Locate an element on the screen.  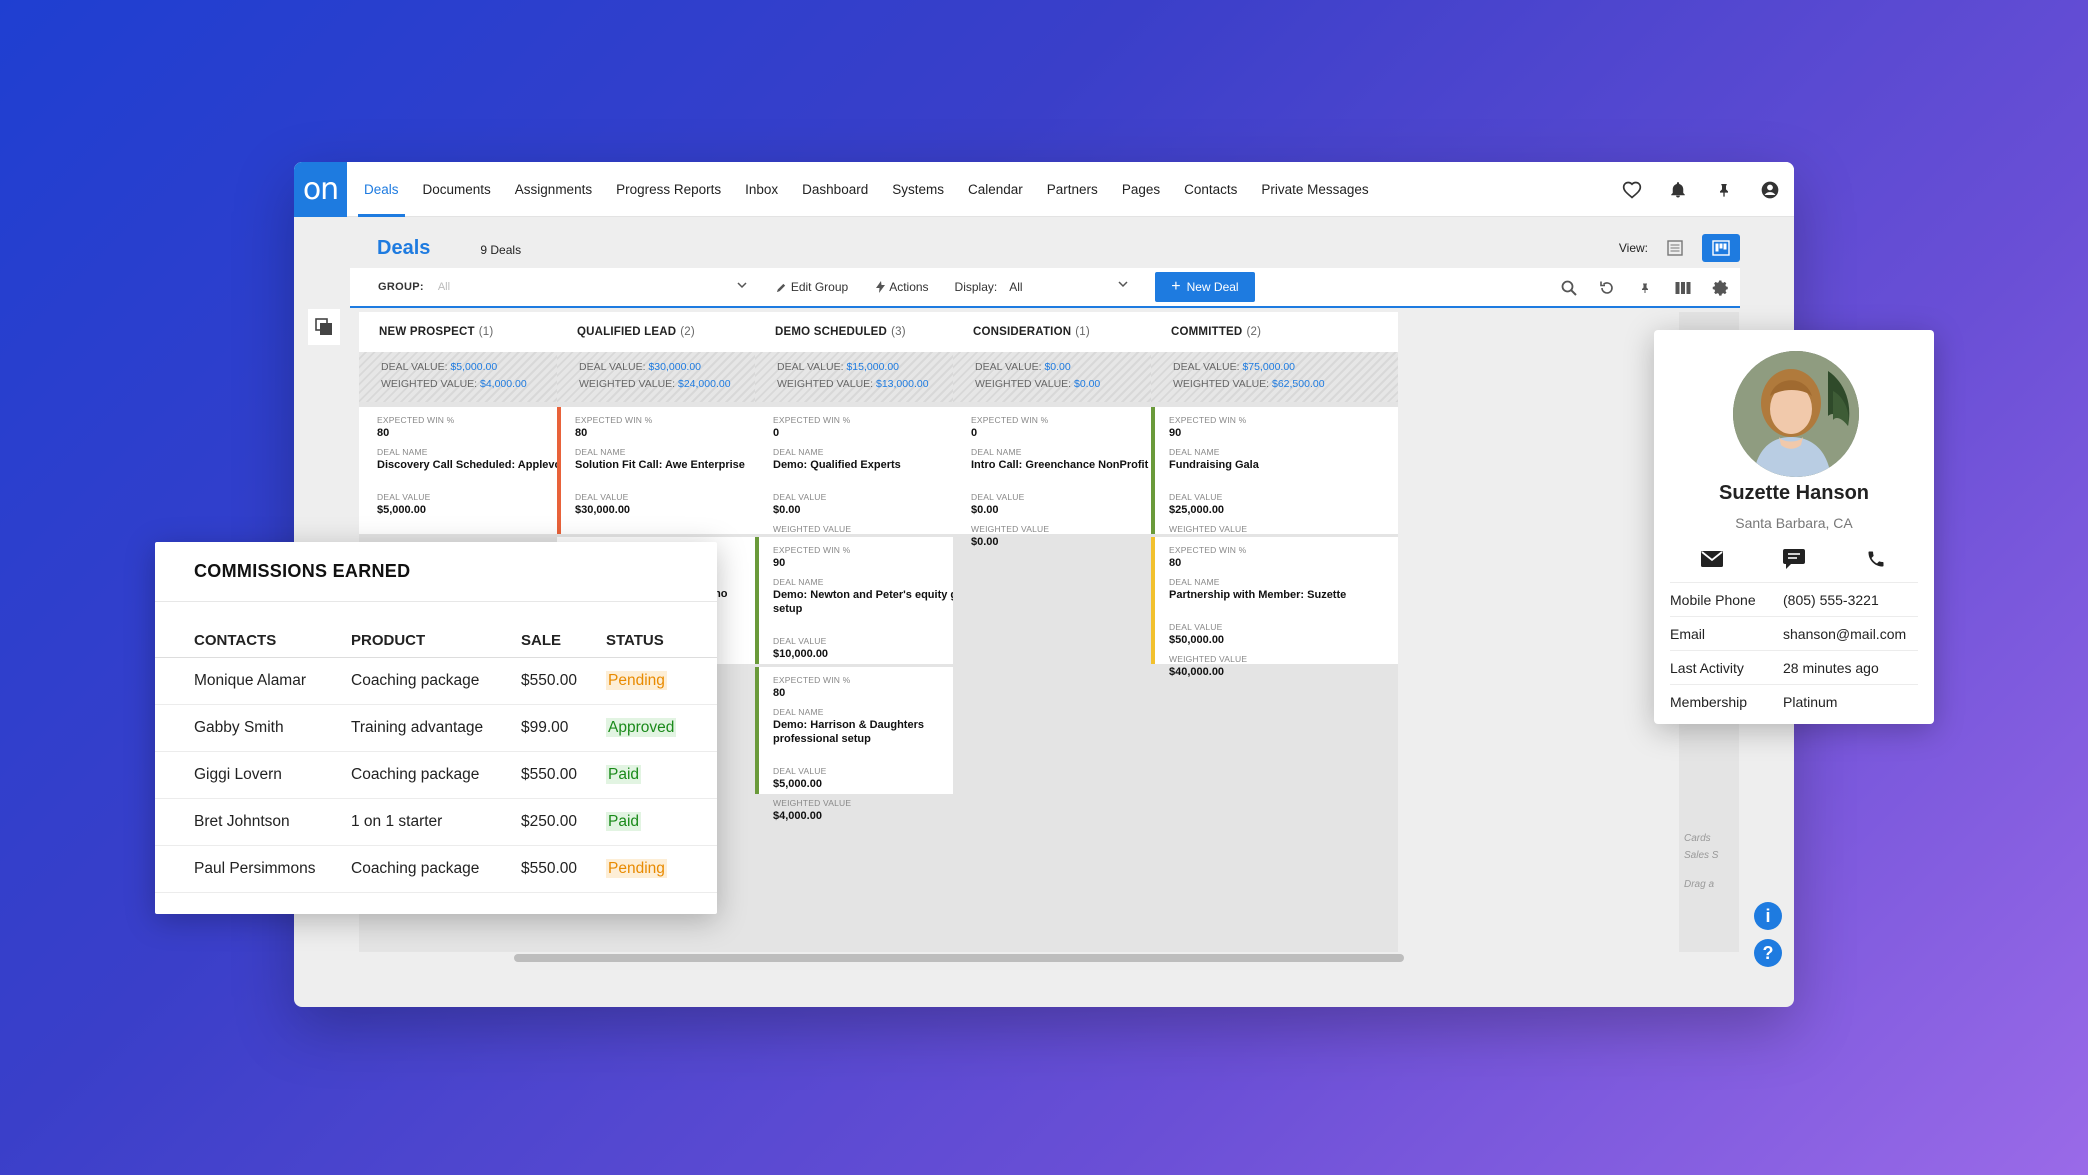
weighted-value-value: $40,000.00 is located at coordinates (1197, 672).